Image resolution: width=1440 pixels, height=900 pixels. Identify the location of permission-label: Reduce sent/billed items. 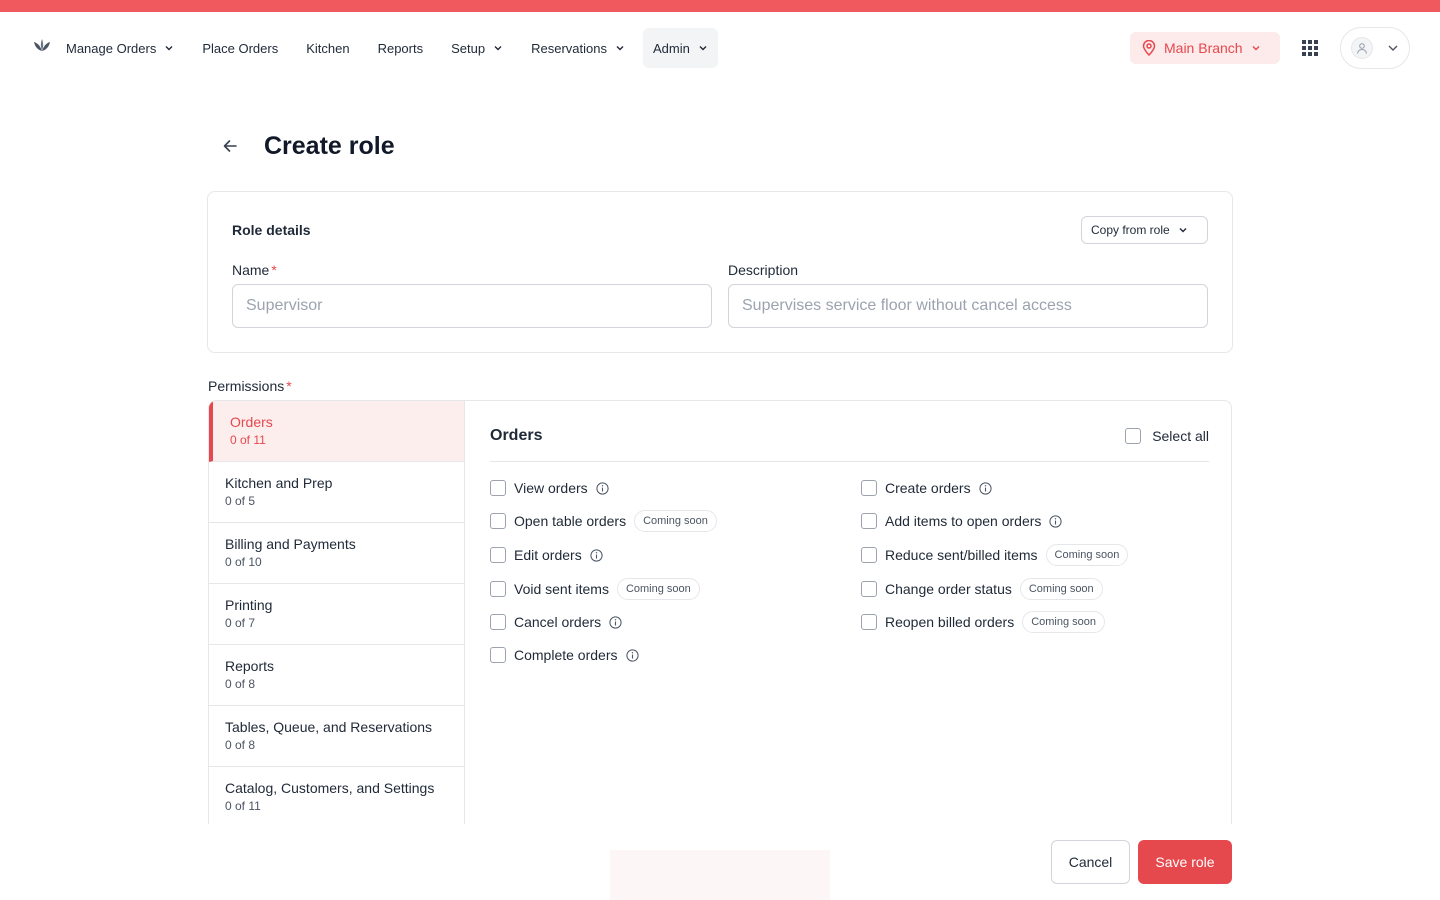
(961, 555).